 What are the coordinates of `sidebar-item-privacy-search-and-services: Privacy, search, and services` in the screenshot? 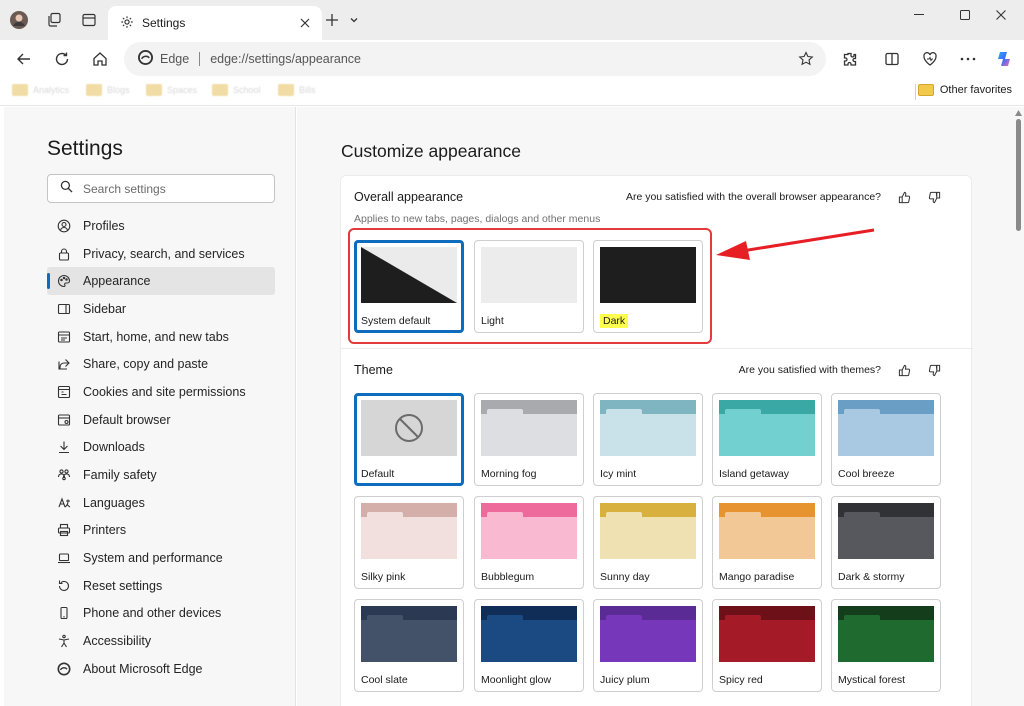 It's located at (161, 254).